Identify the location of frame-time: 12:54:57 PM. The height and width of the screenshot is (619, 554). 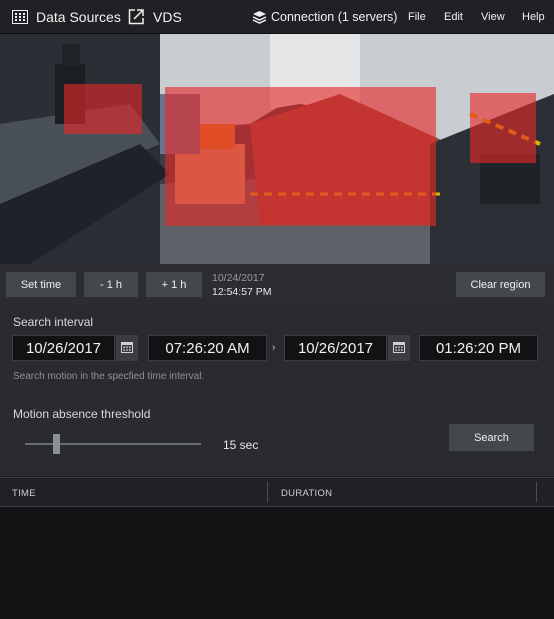
(242, 292).